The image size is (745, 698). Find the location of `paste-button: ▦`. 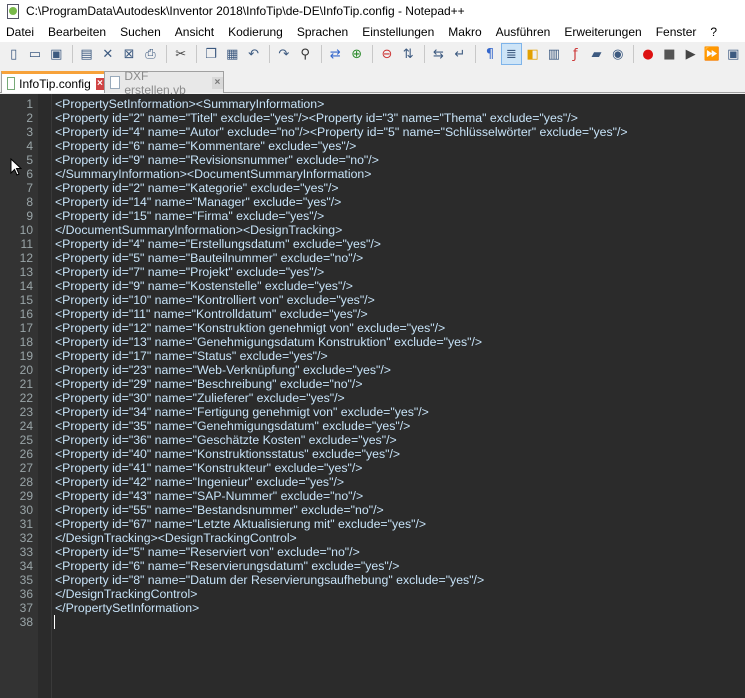

paste-button: ▦ is located at coordinates (232, 54).